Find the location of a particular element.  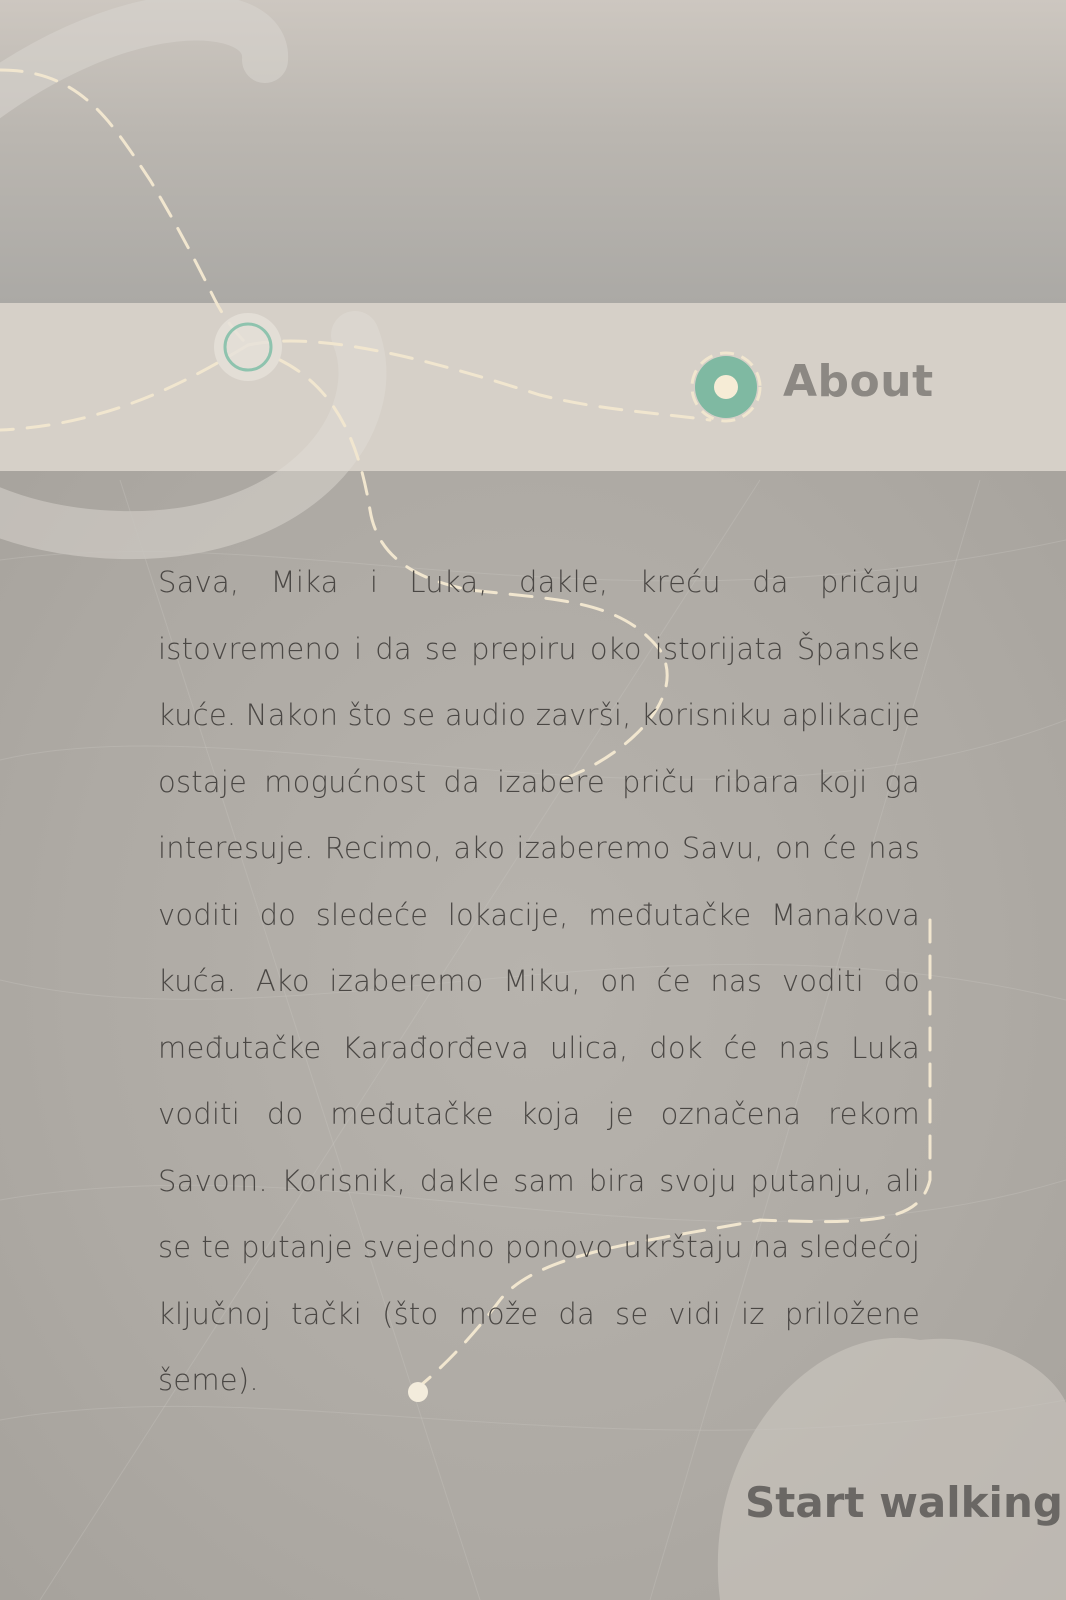

start-walking-button: Start walking is located at coordinates (904, 1502).